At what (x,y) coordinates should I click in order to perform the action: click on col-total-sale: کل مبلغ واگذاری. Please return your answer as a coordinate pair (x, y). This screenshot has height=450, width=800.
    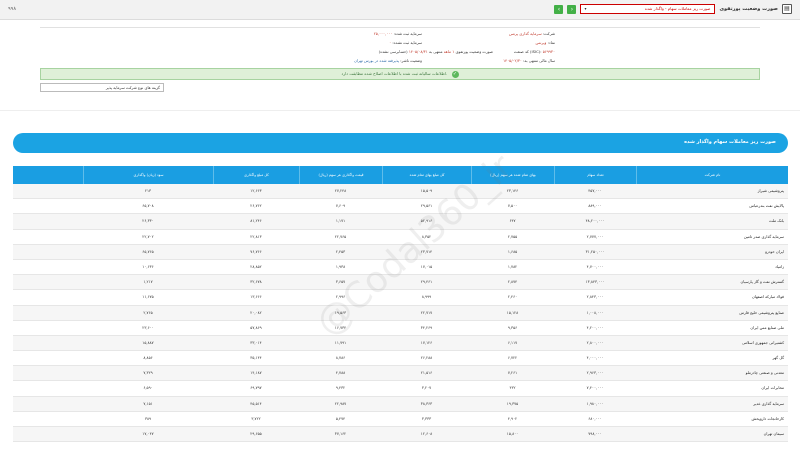
    Looking at the image, I should click on (256, 175).